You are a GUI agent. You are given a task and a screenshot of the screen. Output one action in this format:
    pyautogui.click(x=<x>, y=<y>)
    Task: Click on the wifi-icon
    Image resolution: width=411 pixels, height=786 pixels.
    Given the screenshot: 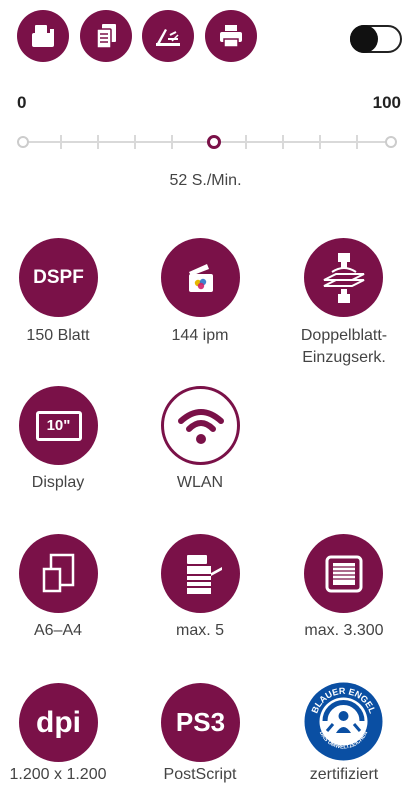 What is the action you would take?
    pyautogui.click(x=200, y=426)
    